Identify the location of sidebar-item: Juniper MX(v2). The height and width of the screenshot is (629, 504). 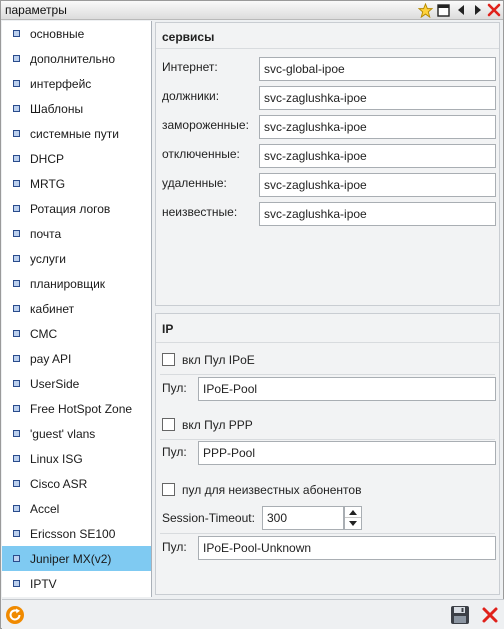
(76, 558).